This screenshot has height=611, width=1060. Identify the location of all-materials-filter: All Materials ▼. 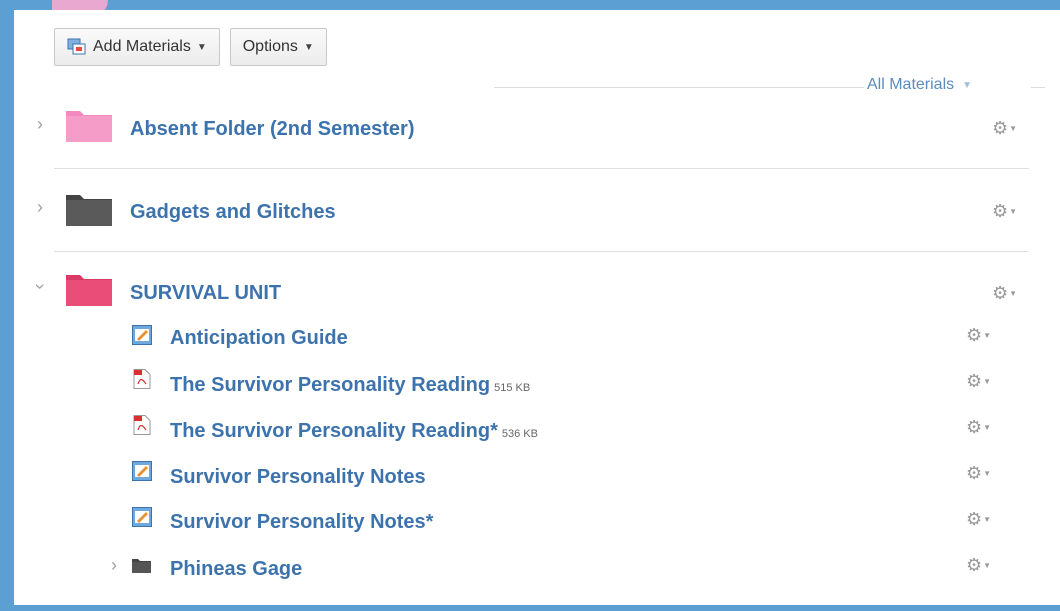
(919, 85).